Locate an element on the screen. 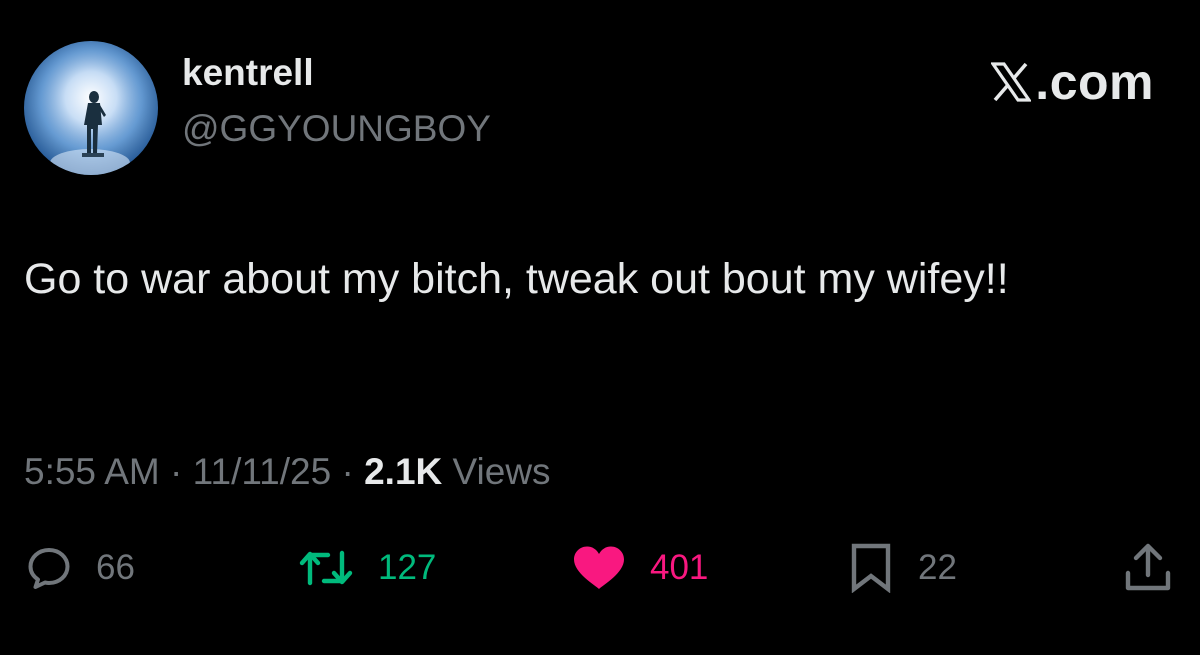 Image resolution: width=1200 pixels, height=655 pixels. brand-logo: .com is located at coordinates (1072, 82).